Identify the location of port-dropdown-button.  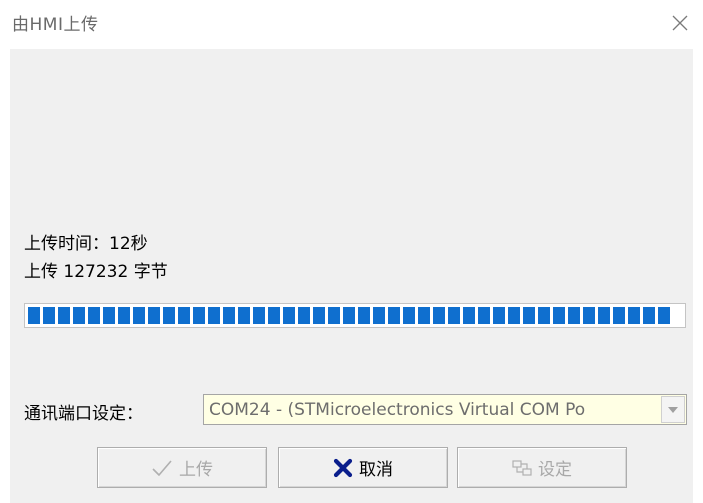
(673, 409).